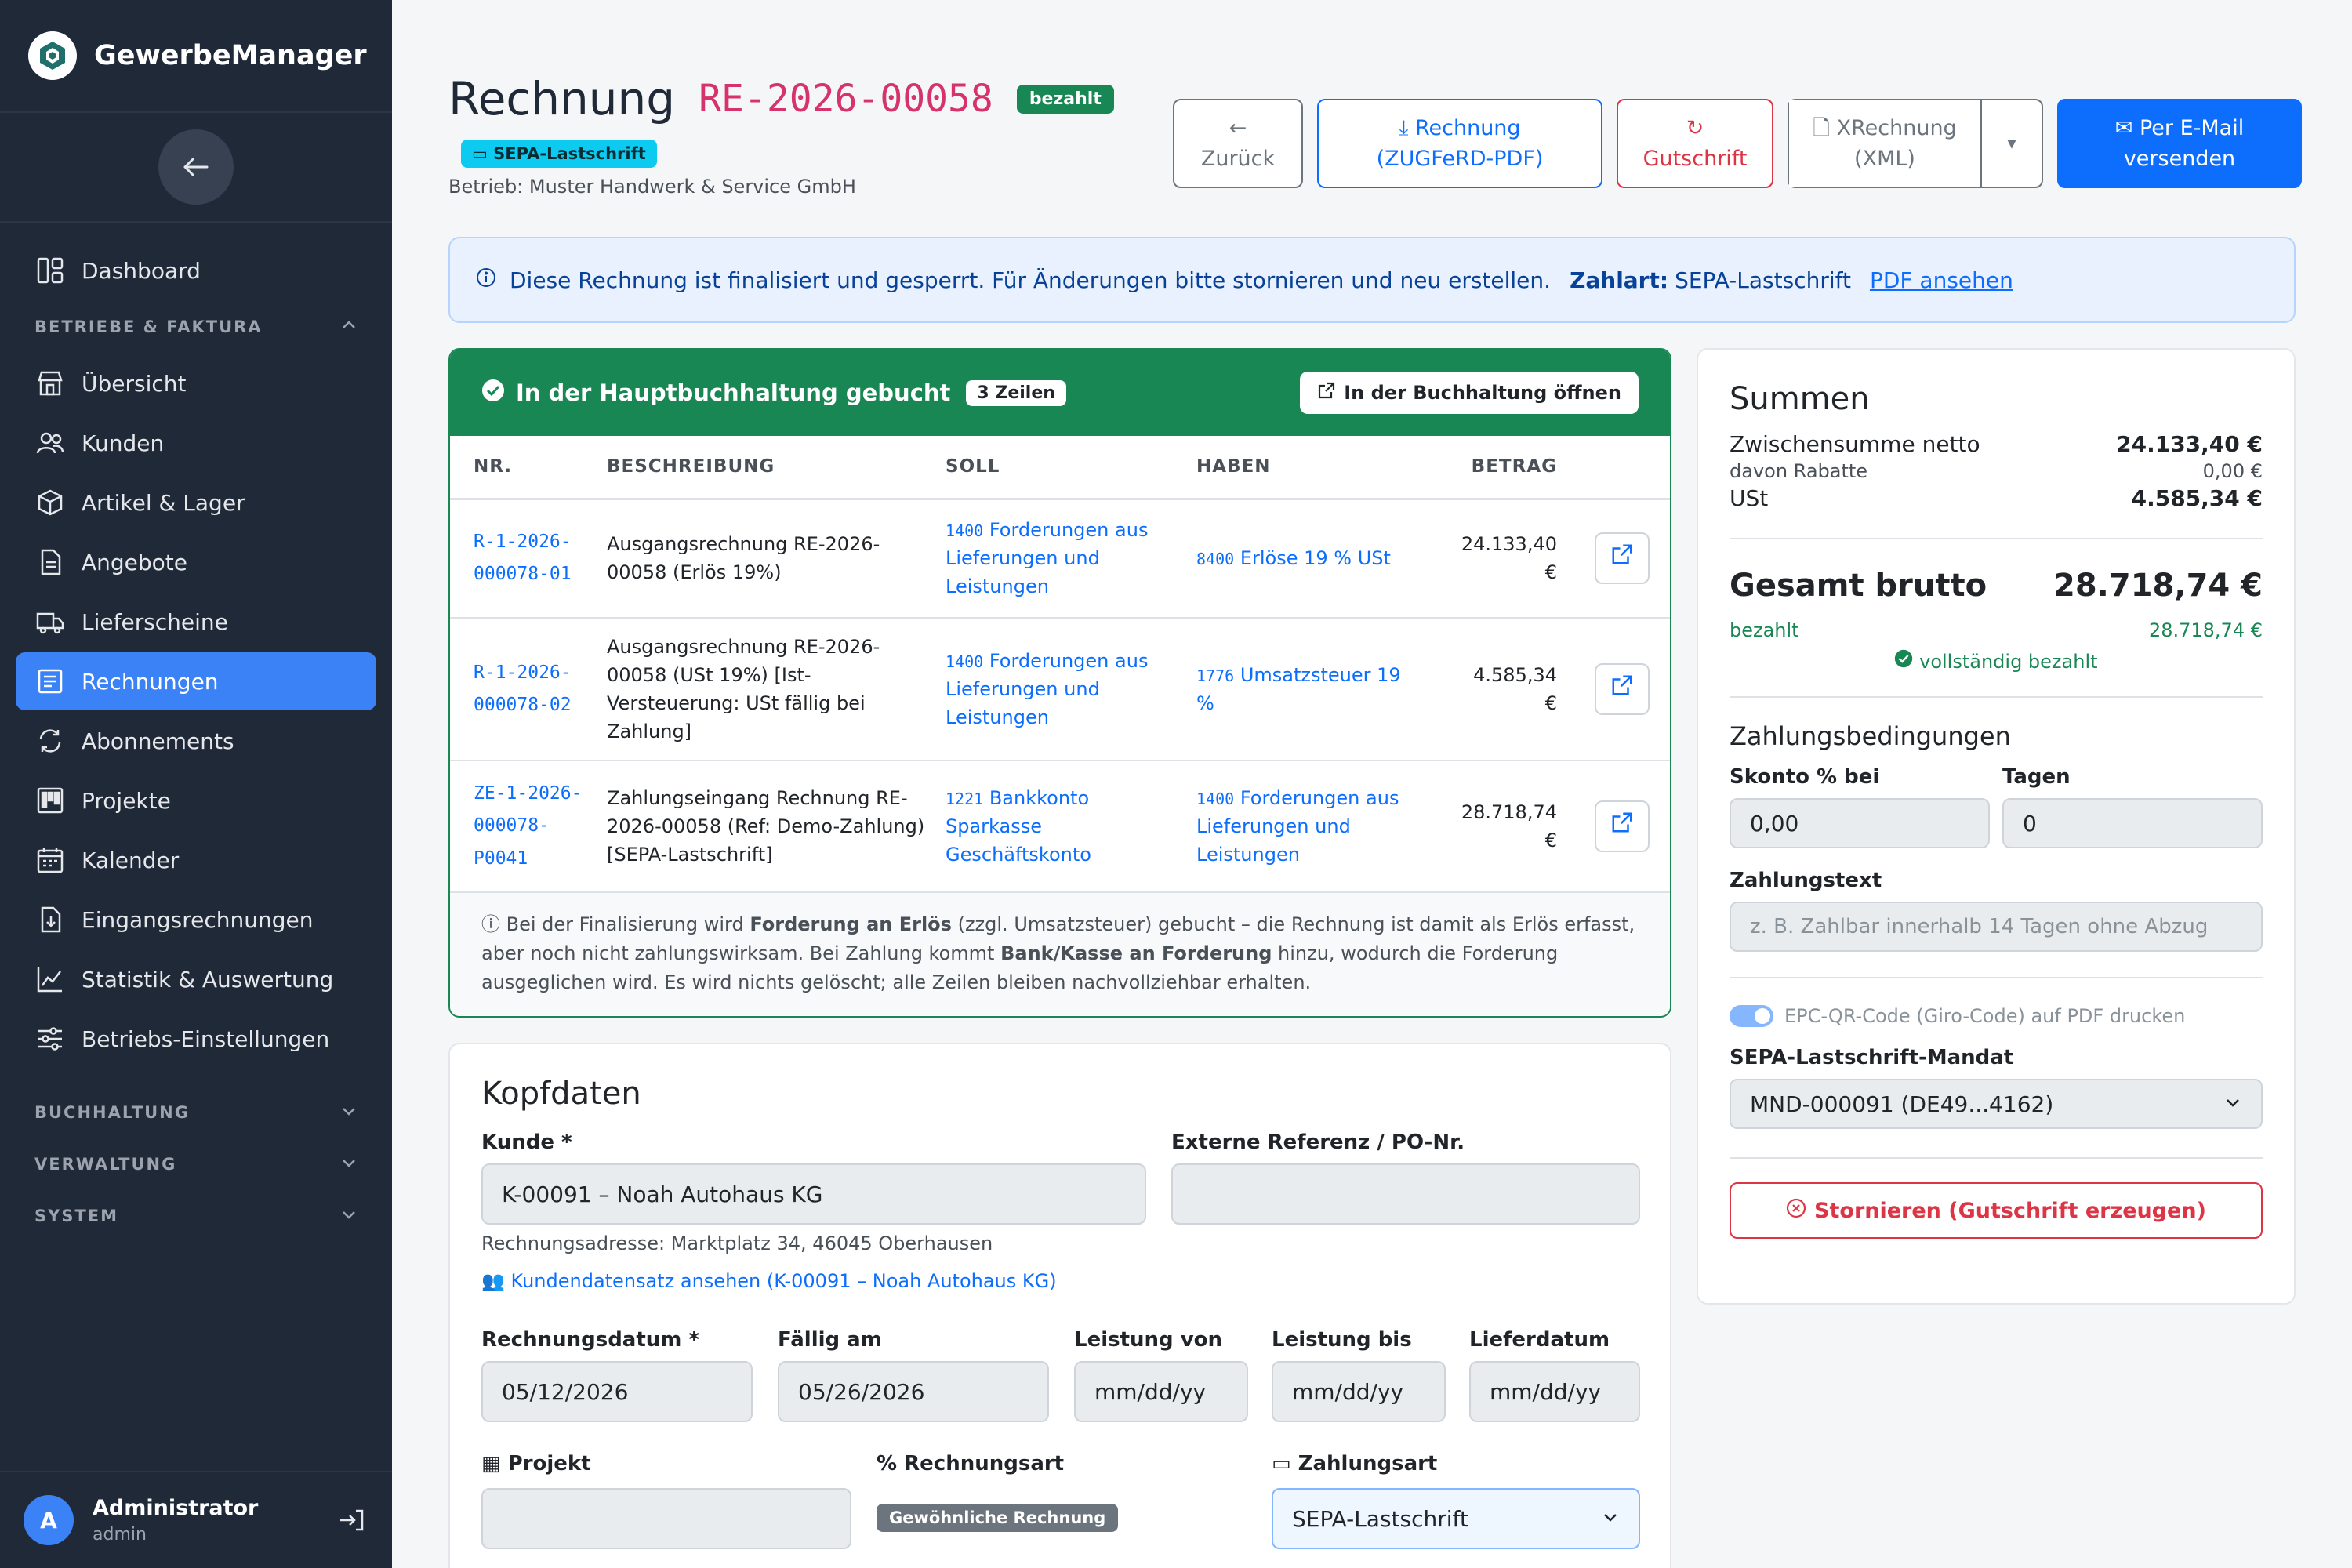  What do you see at coordinates (913, 1391) in the screenshot?
I see `faellig-field: 05/26/2026` at bounding box center [913, 1391].